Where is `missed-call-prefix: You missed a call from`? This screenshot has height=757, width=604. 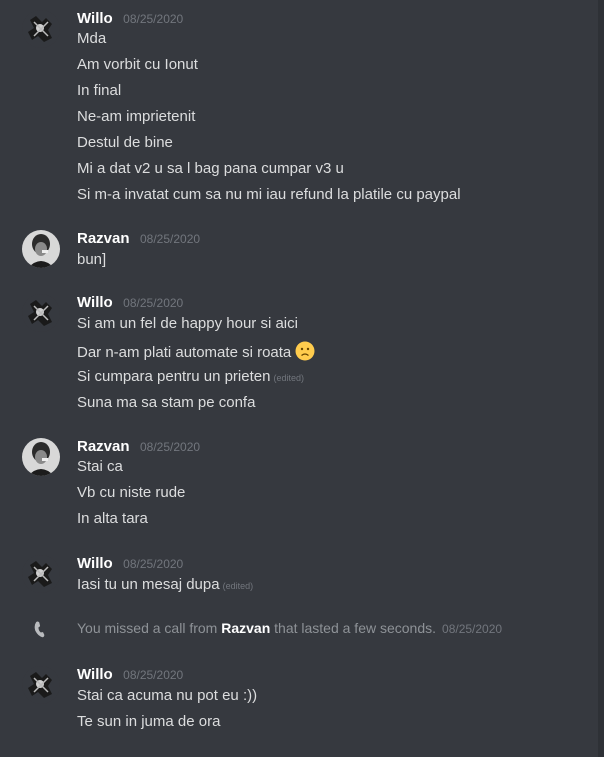
missed-call-prefix: You missed a call from is located at coordinates (149, 628).